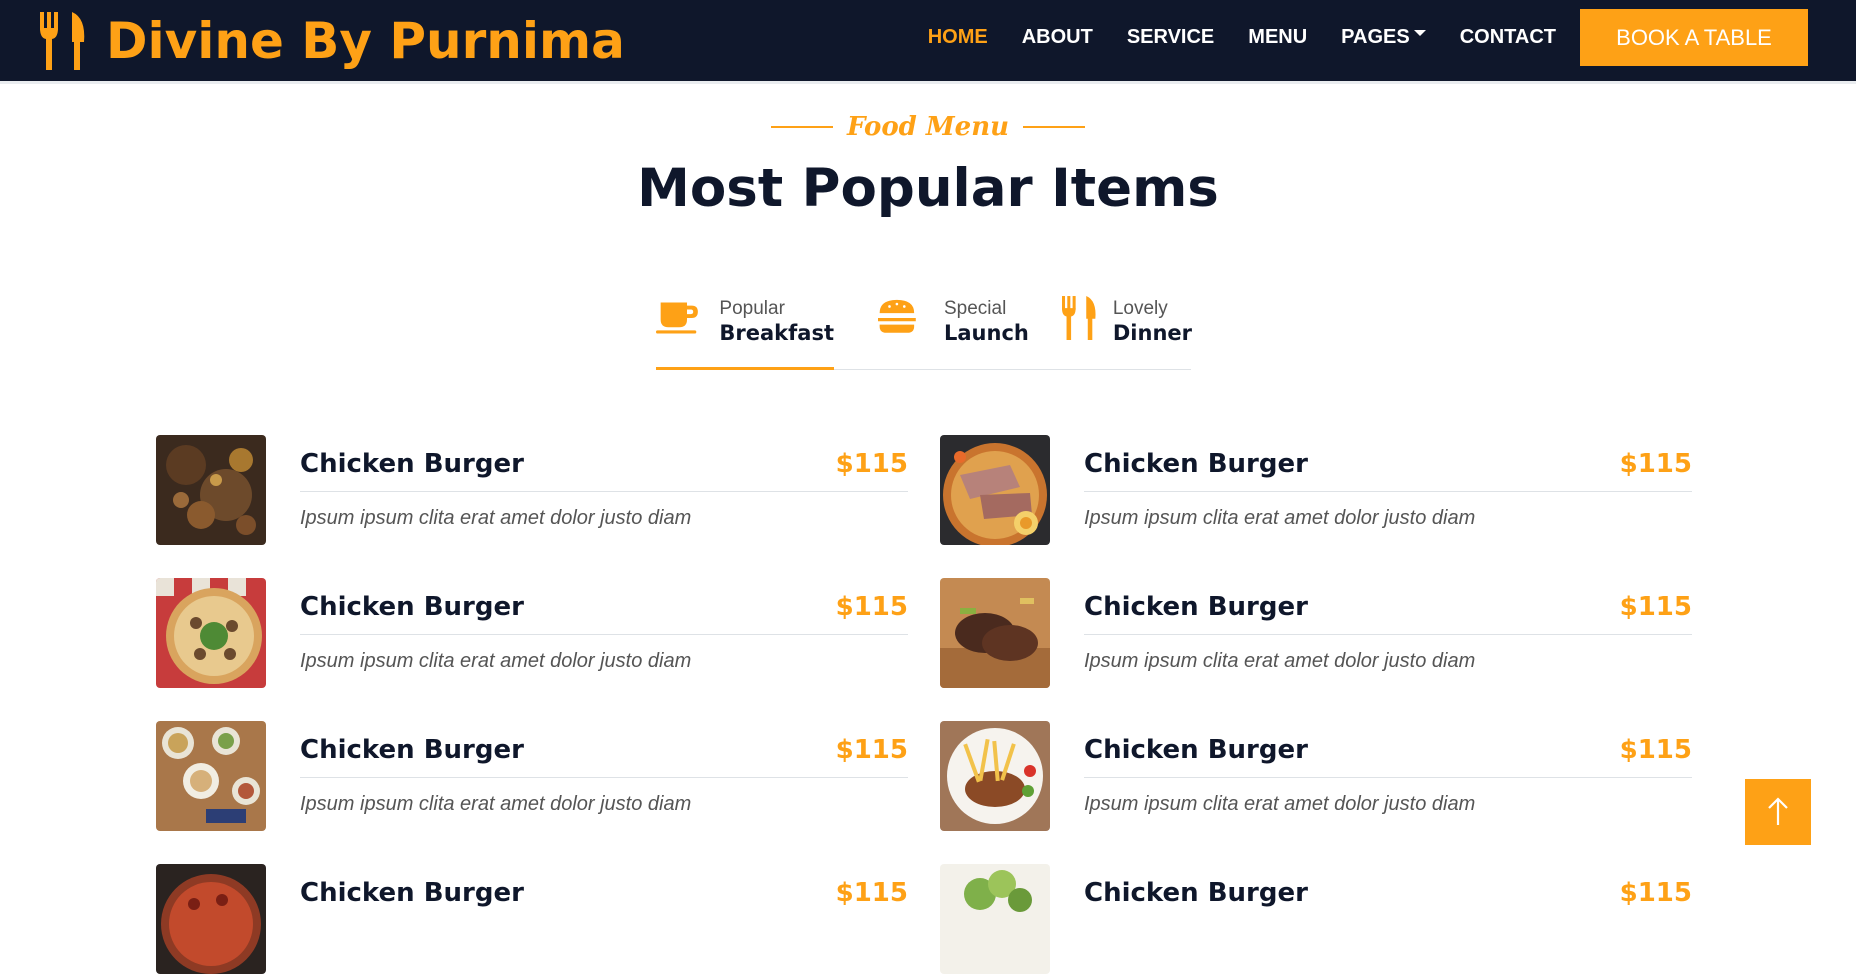 The width and height of the screenshot is (1856, 974). What do you see at coordinates (958, 37) in the screenshot?
I see `nav-home: HOME` at bounding box center [958, 37].